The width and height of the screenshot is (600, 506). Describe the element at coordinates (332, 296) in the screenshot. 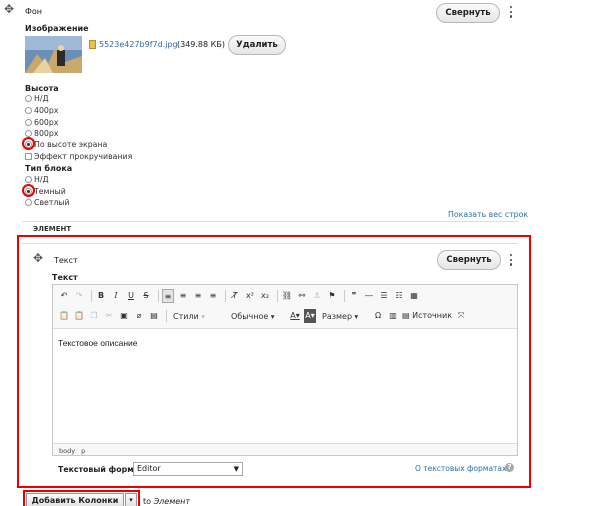

I see `flag-icon: ⚑` at that location.